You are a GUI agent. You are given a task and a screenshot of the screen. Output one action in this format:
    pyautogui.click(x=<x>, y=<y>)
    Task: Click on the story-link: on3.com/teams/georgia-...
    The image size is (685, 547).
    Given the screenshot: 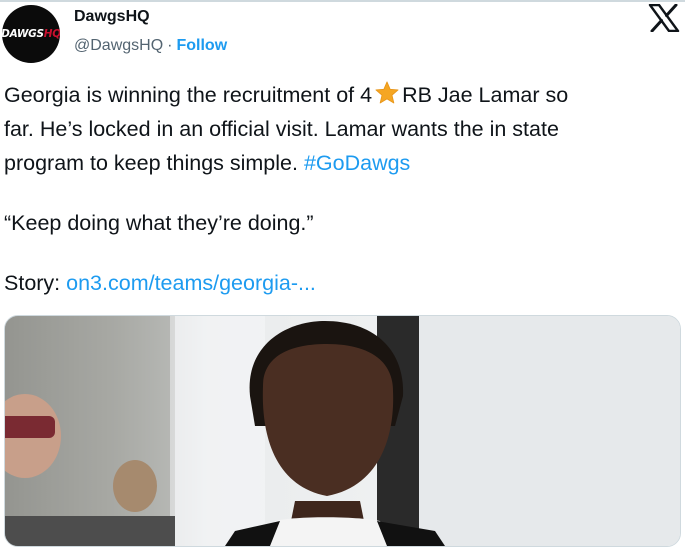 What is the action you would take?
    pyautogui.click(x=191, y=283)
    